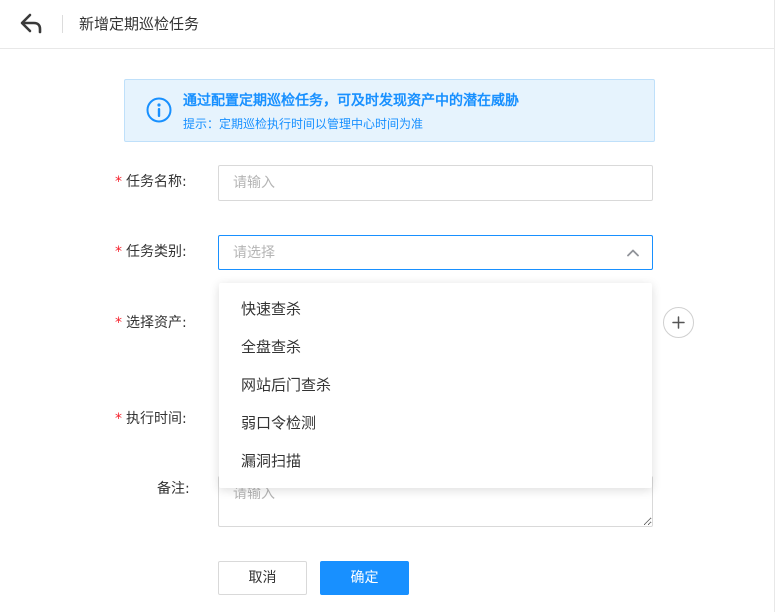  What do you see at coordinates (351, 101) in the screenshot?
I see `alert-title: 通过配置定期巡检任务，可及时发现资产中的潜在威胁` at bounding box center [351, 101].